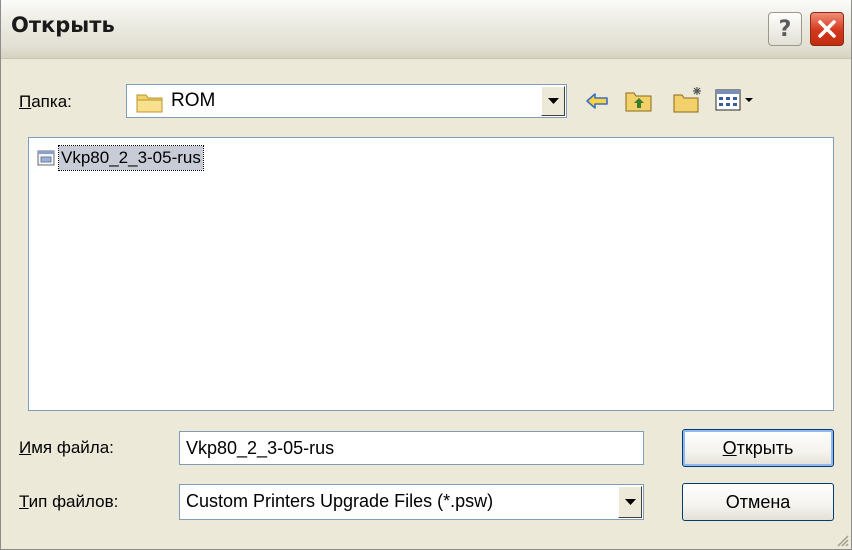 Image resolution: width=852 pixels, height=550 pixels. Describe the element at coordinates (736, 101) in the screenshot. I see `view-menu-icon` at that location.